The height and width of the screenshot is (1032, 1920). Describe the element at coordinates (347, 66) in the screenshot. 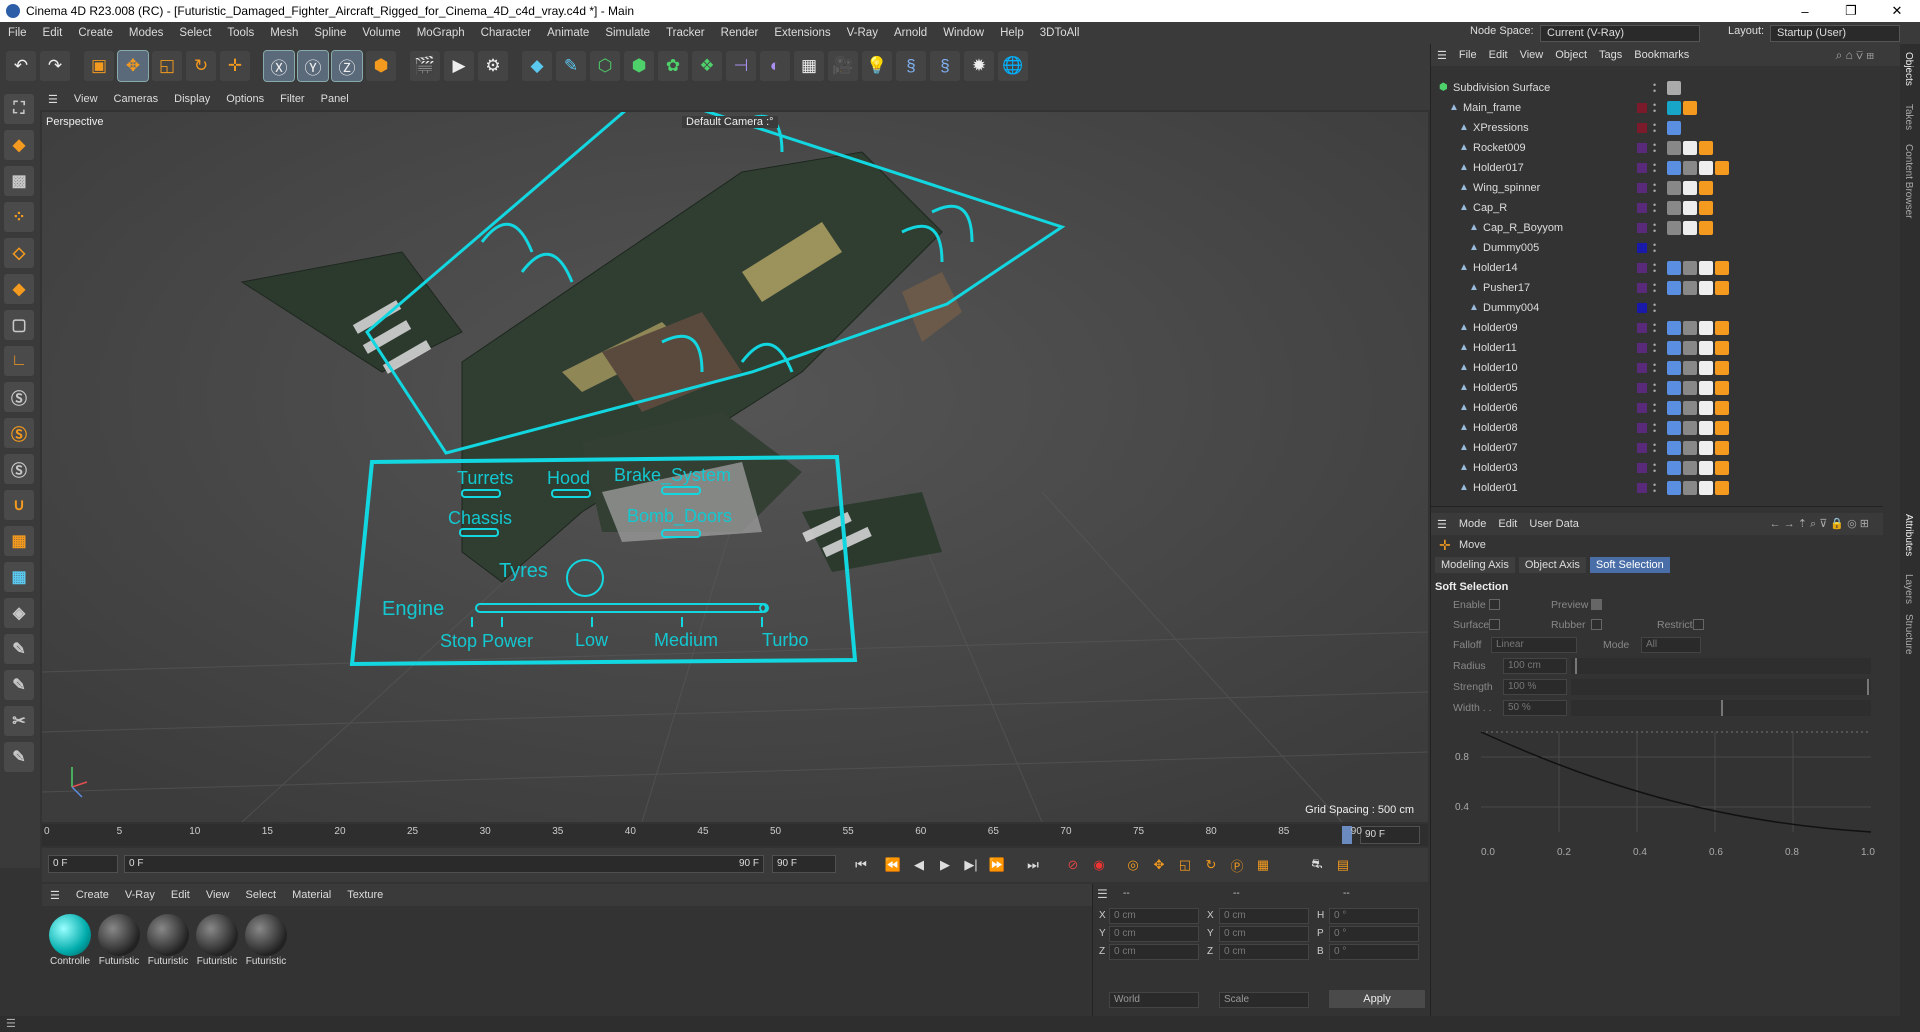

I see `z-axis-lock-icon: Ⓩ` at that location.